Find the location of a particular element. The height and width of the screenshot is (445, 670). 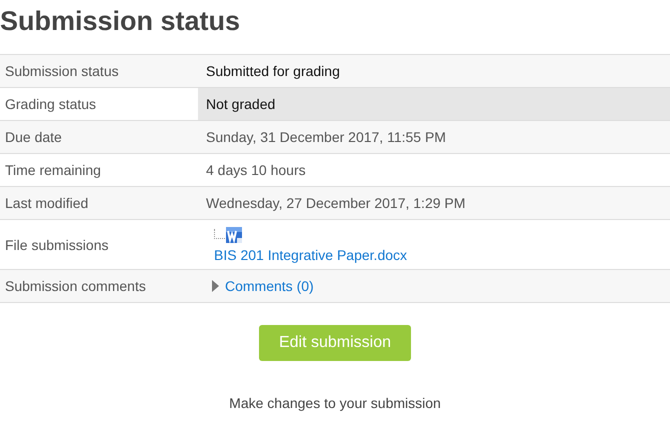

row-value: Sunday, 31 December 2017, 11:55 PM is located at coordinates (326, 137).